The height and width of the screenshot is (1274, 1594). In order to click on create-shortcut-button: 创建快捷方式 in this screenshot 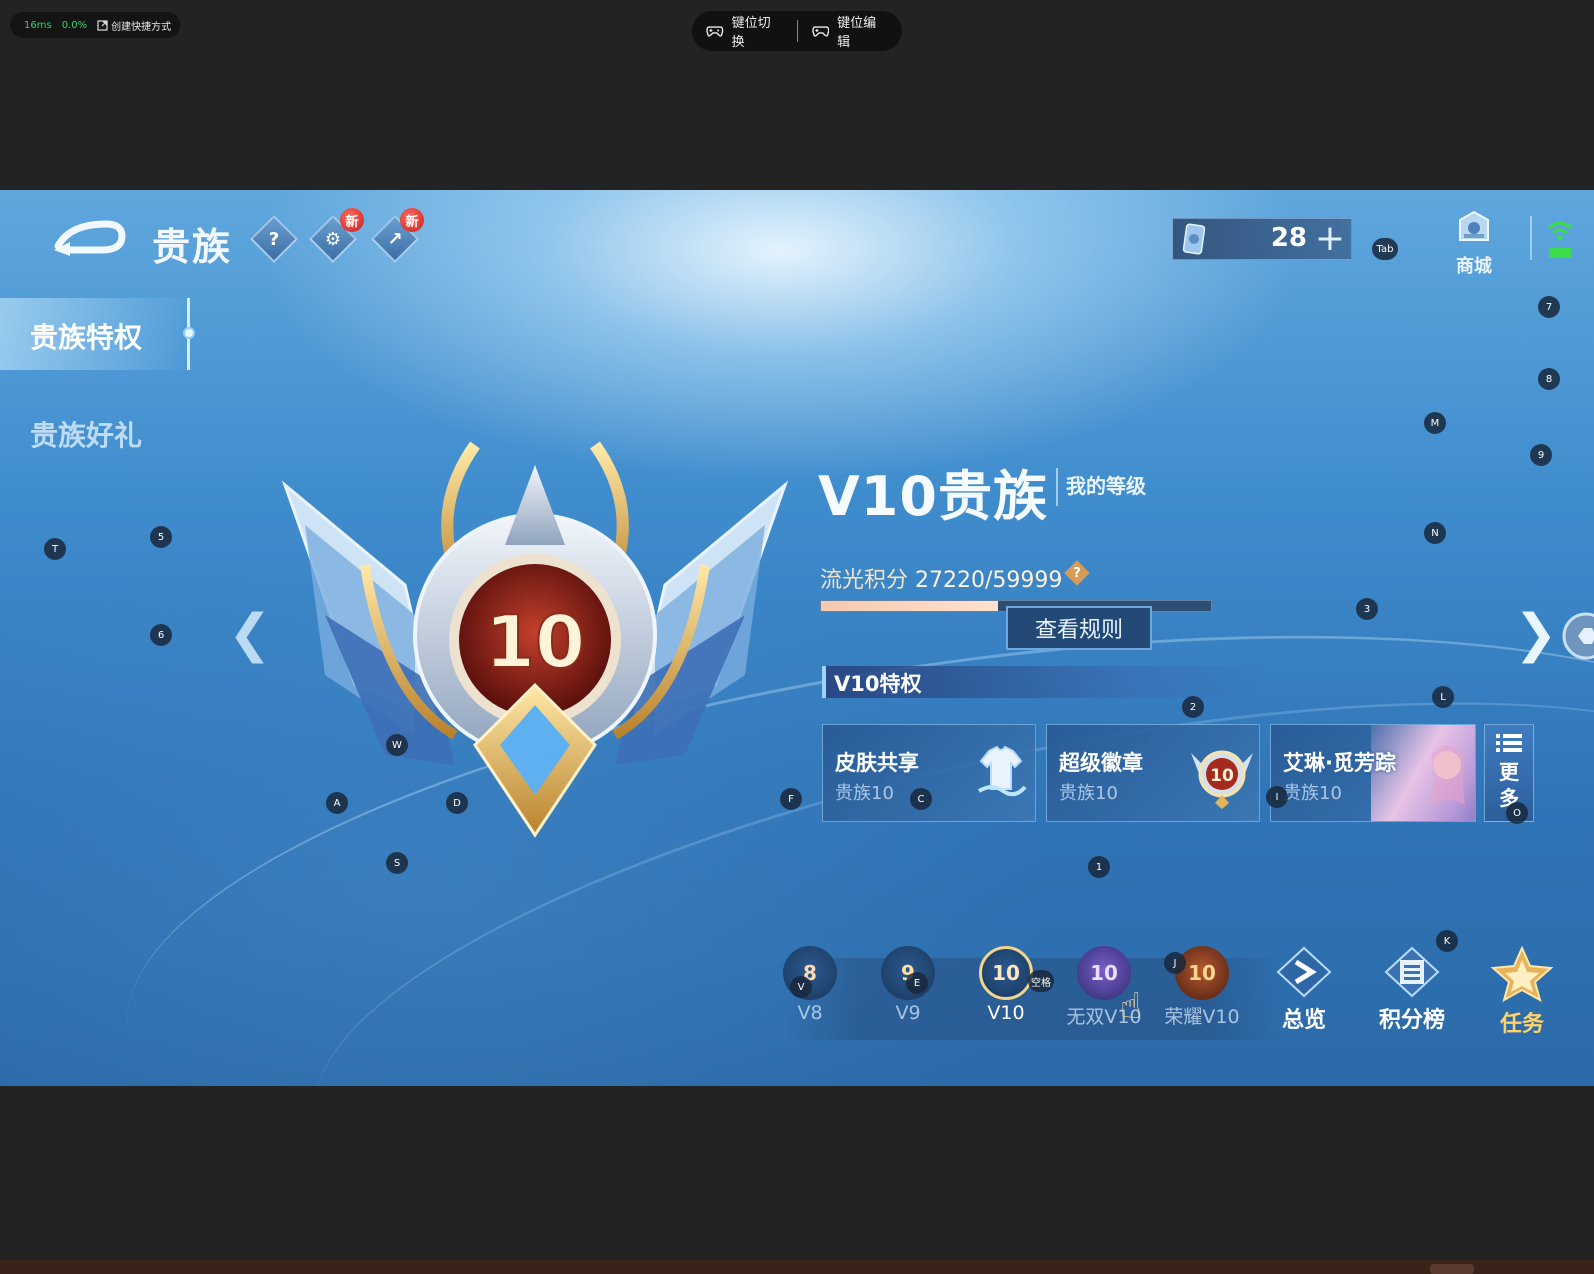, I will do `click(134, 25)`.